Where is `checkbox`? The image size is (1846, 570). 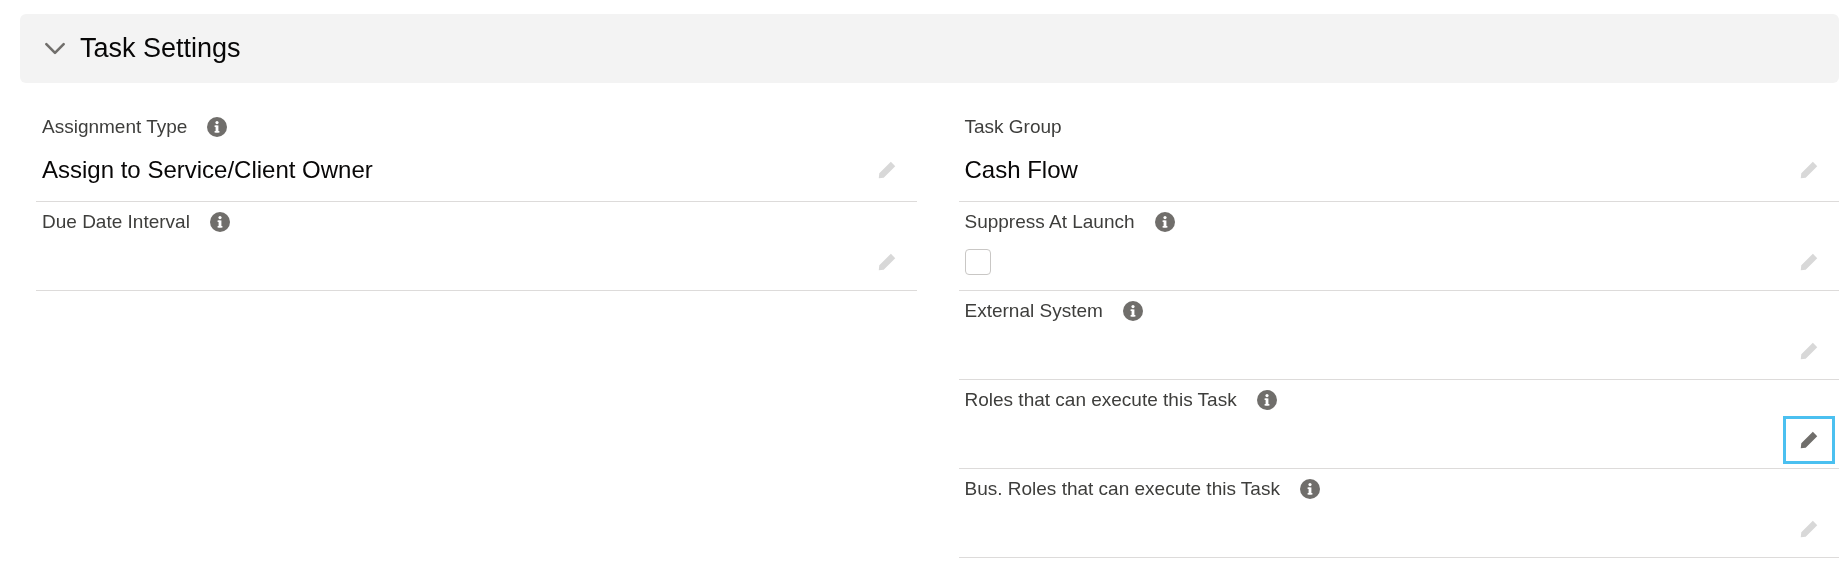
checkbox is located at coordinates (977, 262).